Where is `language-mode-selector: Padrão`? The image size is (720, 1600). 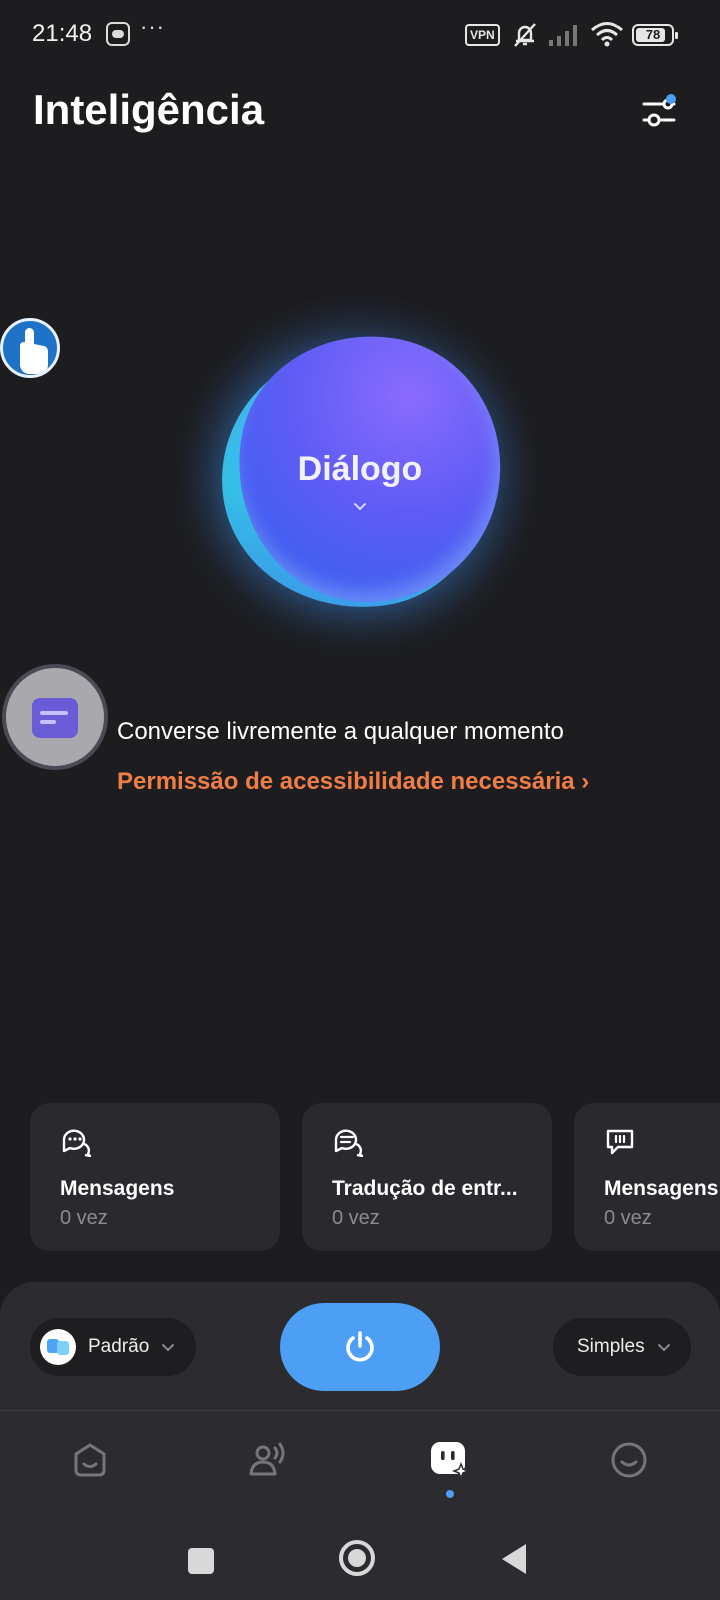
language-mode-selector: Padrão is located at coordinates (113, 1347).